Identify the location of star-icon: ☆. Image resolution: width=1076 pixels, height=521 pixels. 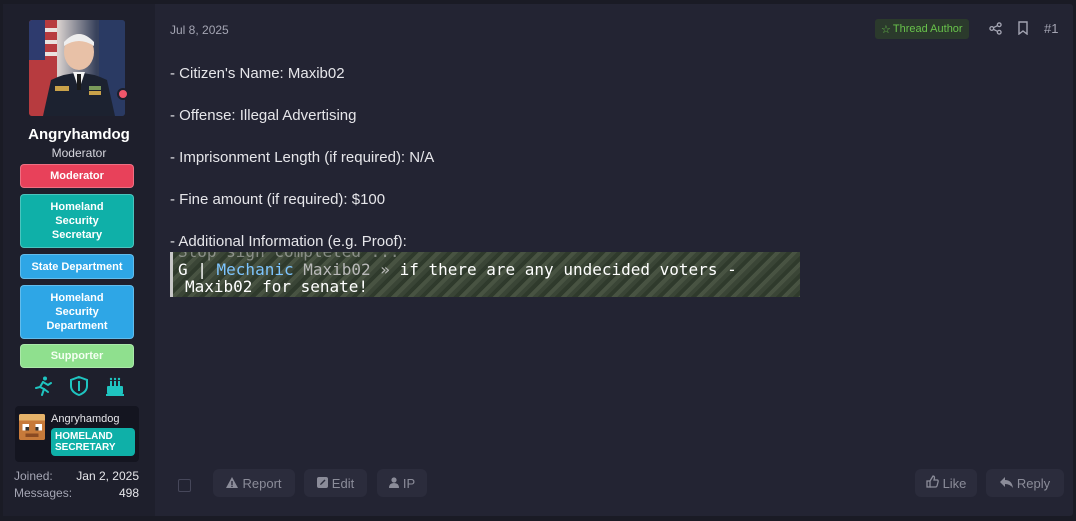
(886, 29).